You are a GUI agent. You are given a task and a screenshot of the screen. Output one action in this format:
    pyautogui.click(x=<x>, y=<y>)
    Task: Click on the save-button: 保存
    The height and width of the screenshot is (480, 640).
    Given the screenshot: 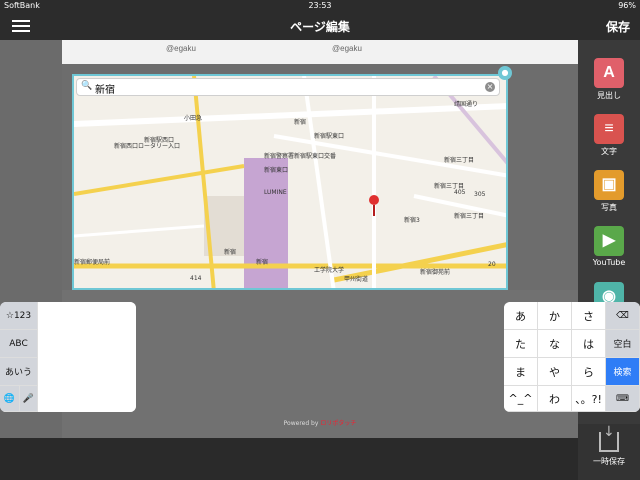 What is the action you would take?
    pyautogui.click(x=618, y=26)
    